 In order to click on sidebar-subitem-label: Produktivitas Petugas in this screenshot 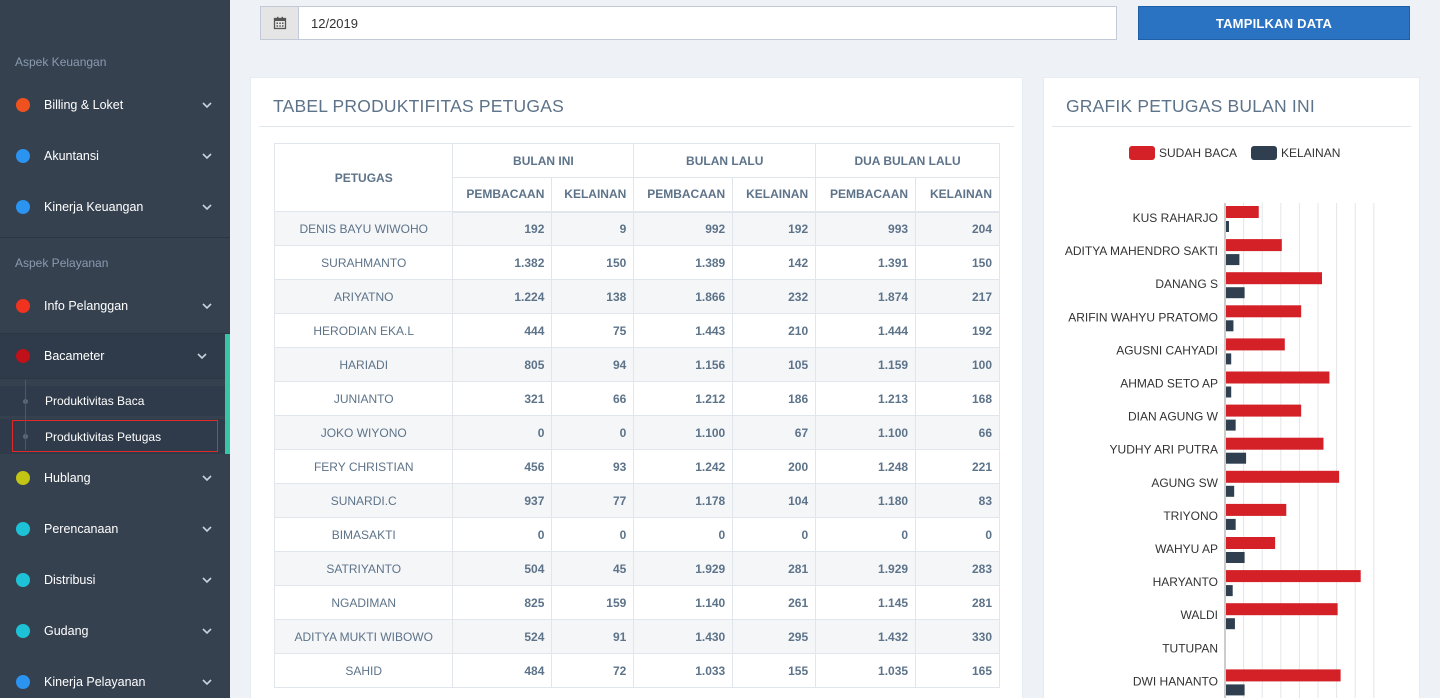, I will do `click(103, 436)`.